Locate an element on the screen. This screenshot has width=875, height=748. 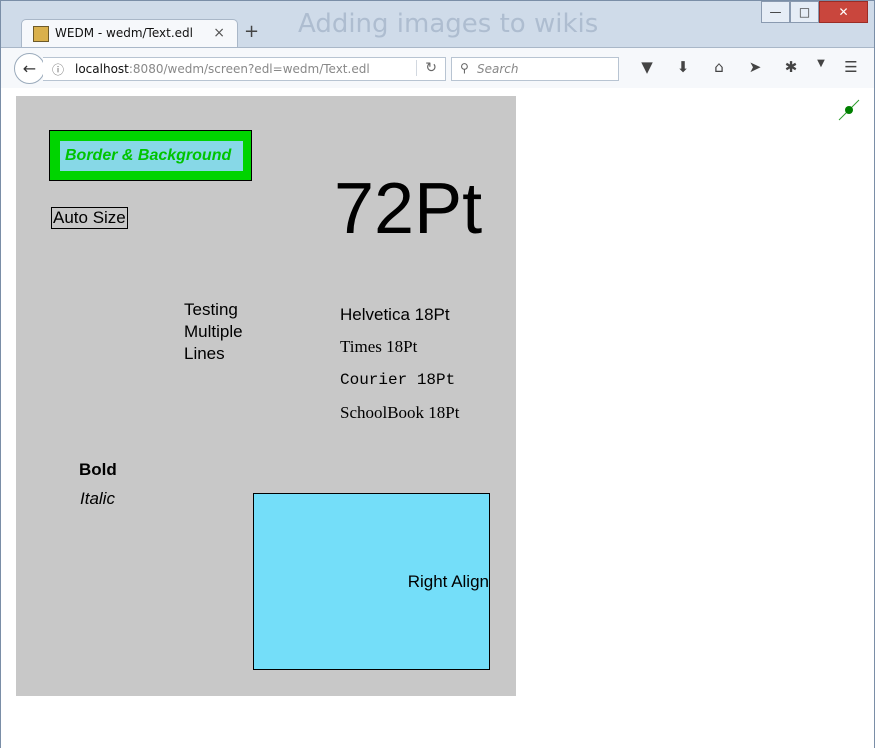
border-background-inner: Border & Background is located at coordinates (151, 156).